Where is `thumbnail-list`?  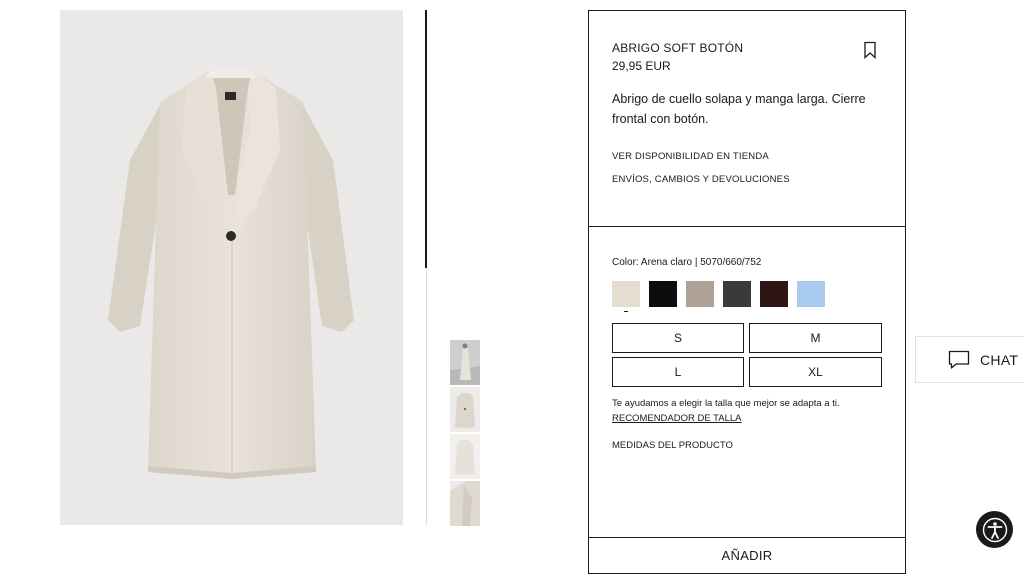
thumbnail-list is located at coordinates (465, 434).